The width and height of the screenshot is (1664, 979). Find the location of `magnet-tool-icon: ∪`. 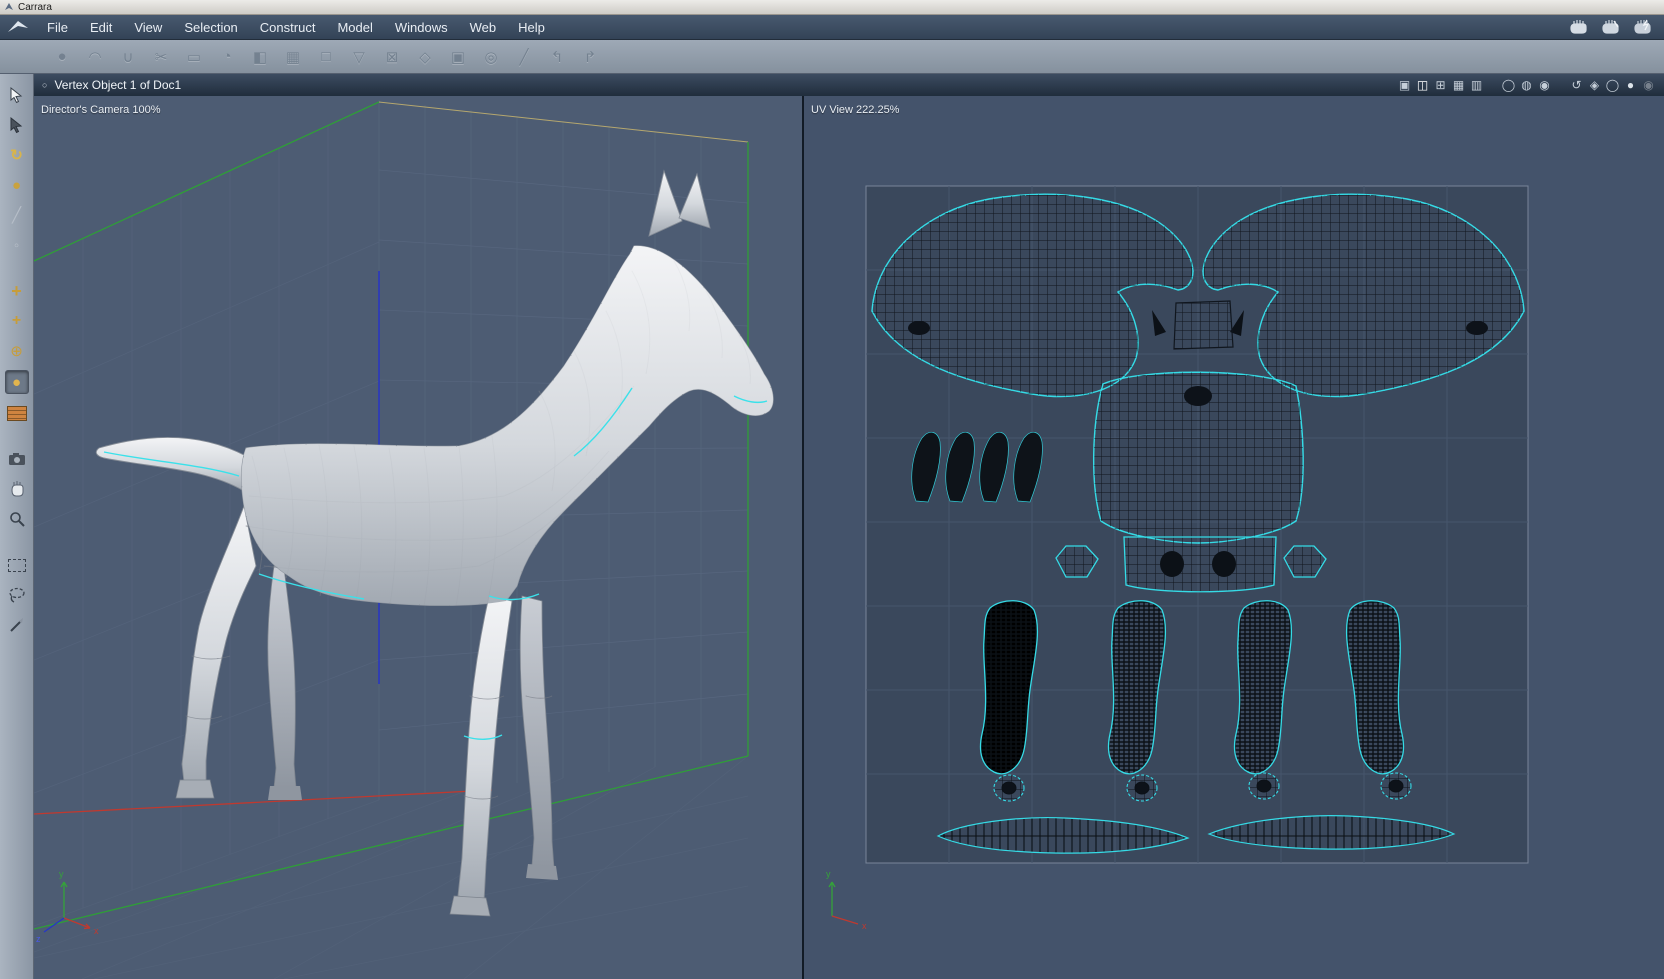

magnet-tool-icon: ∪ is located at coordinates (128, 57).